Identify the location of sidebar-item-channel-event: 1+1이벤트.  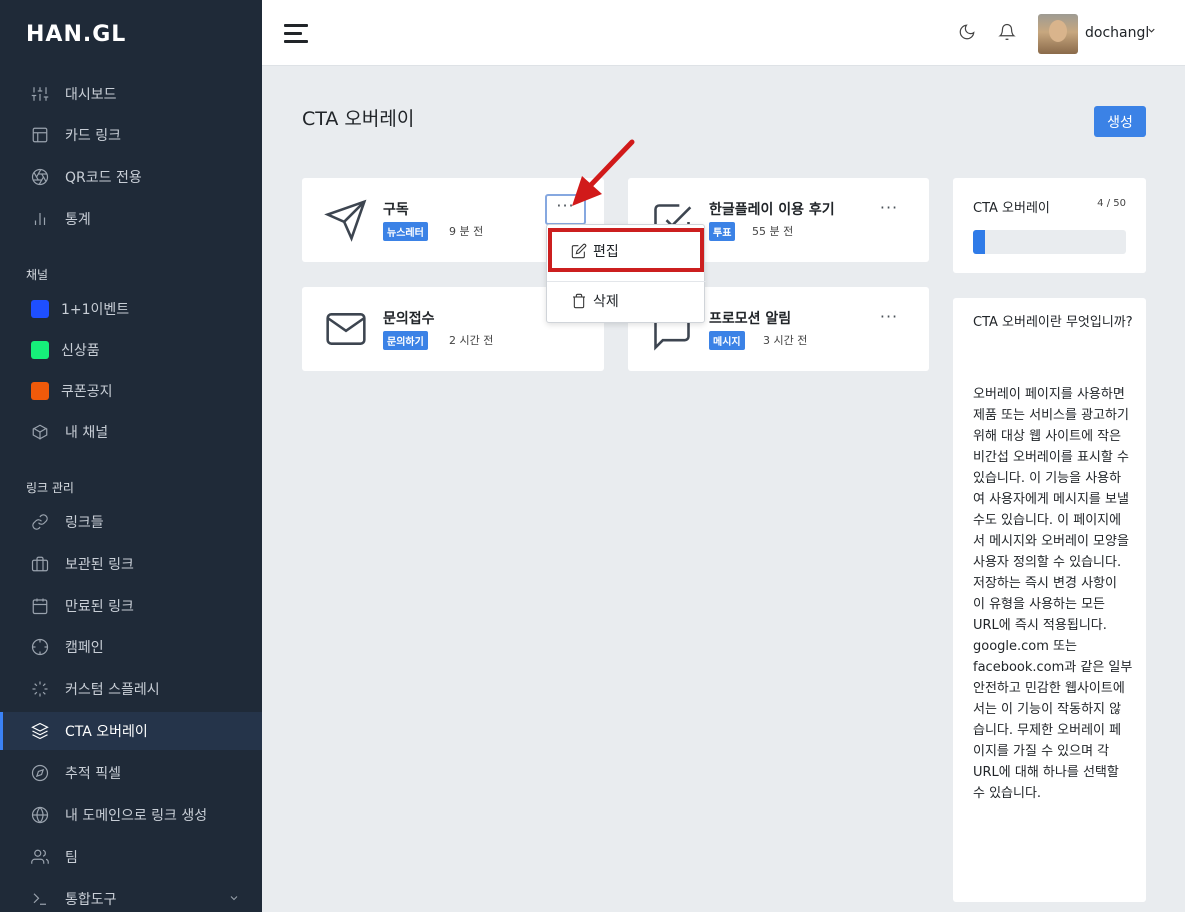
(131, 309).